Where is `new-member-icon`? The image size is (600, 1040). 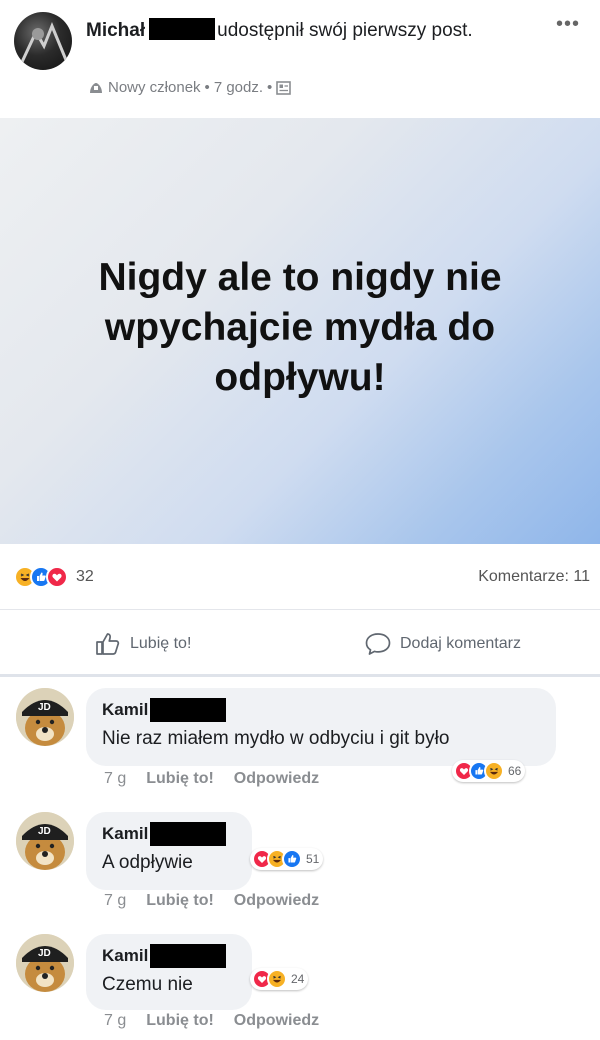 new-member-icon is located at coordinates (96, 87).